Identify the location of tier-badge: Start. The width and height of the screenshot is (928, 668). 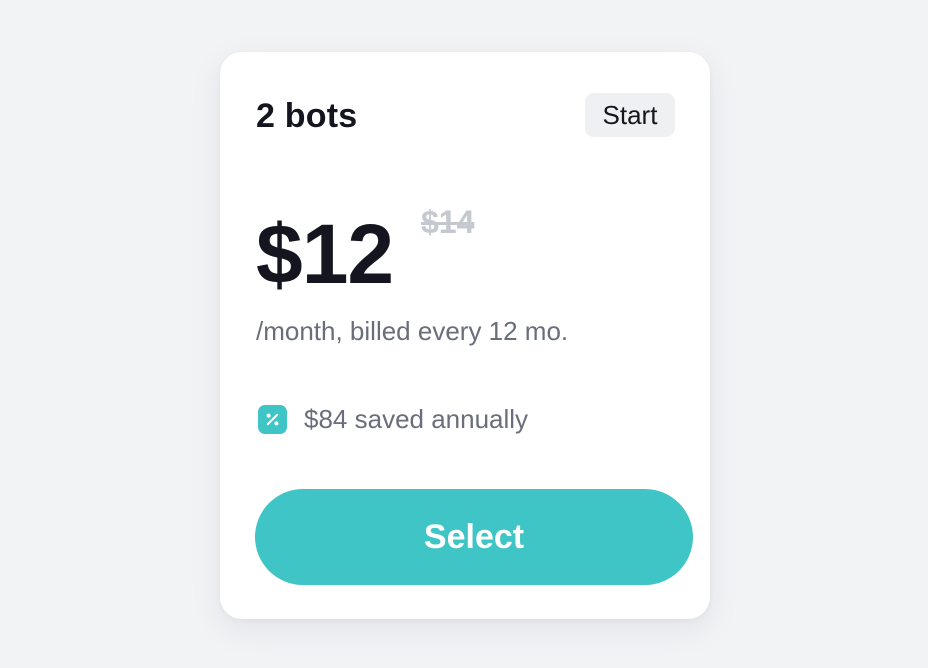
(630, 115).